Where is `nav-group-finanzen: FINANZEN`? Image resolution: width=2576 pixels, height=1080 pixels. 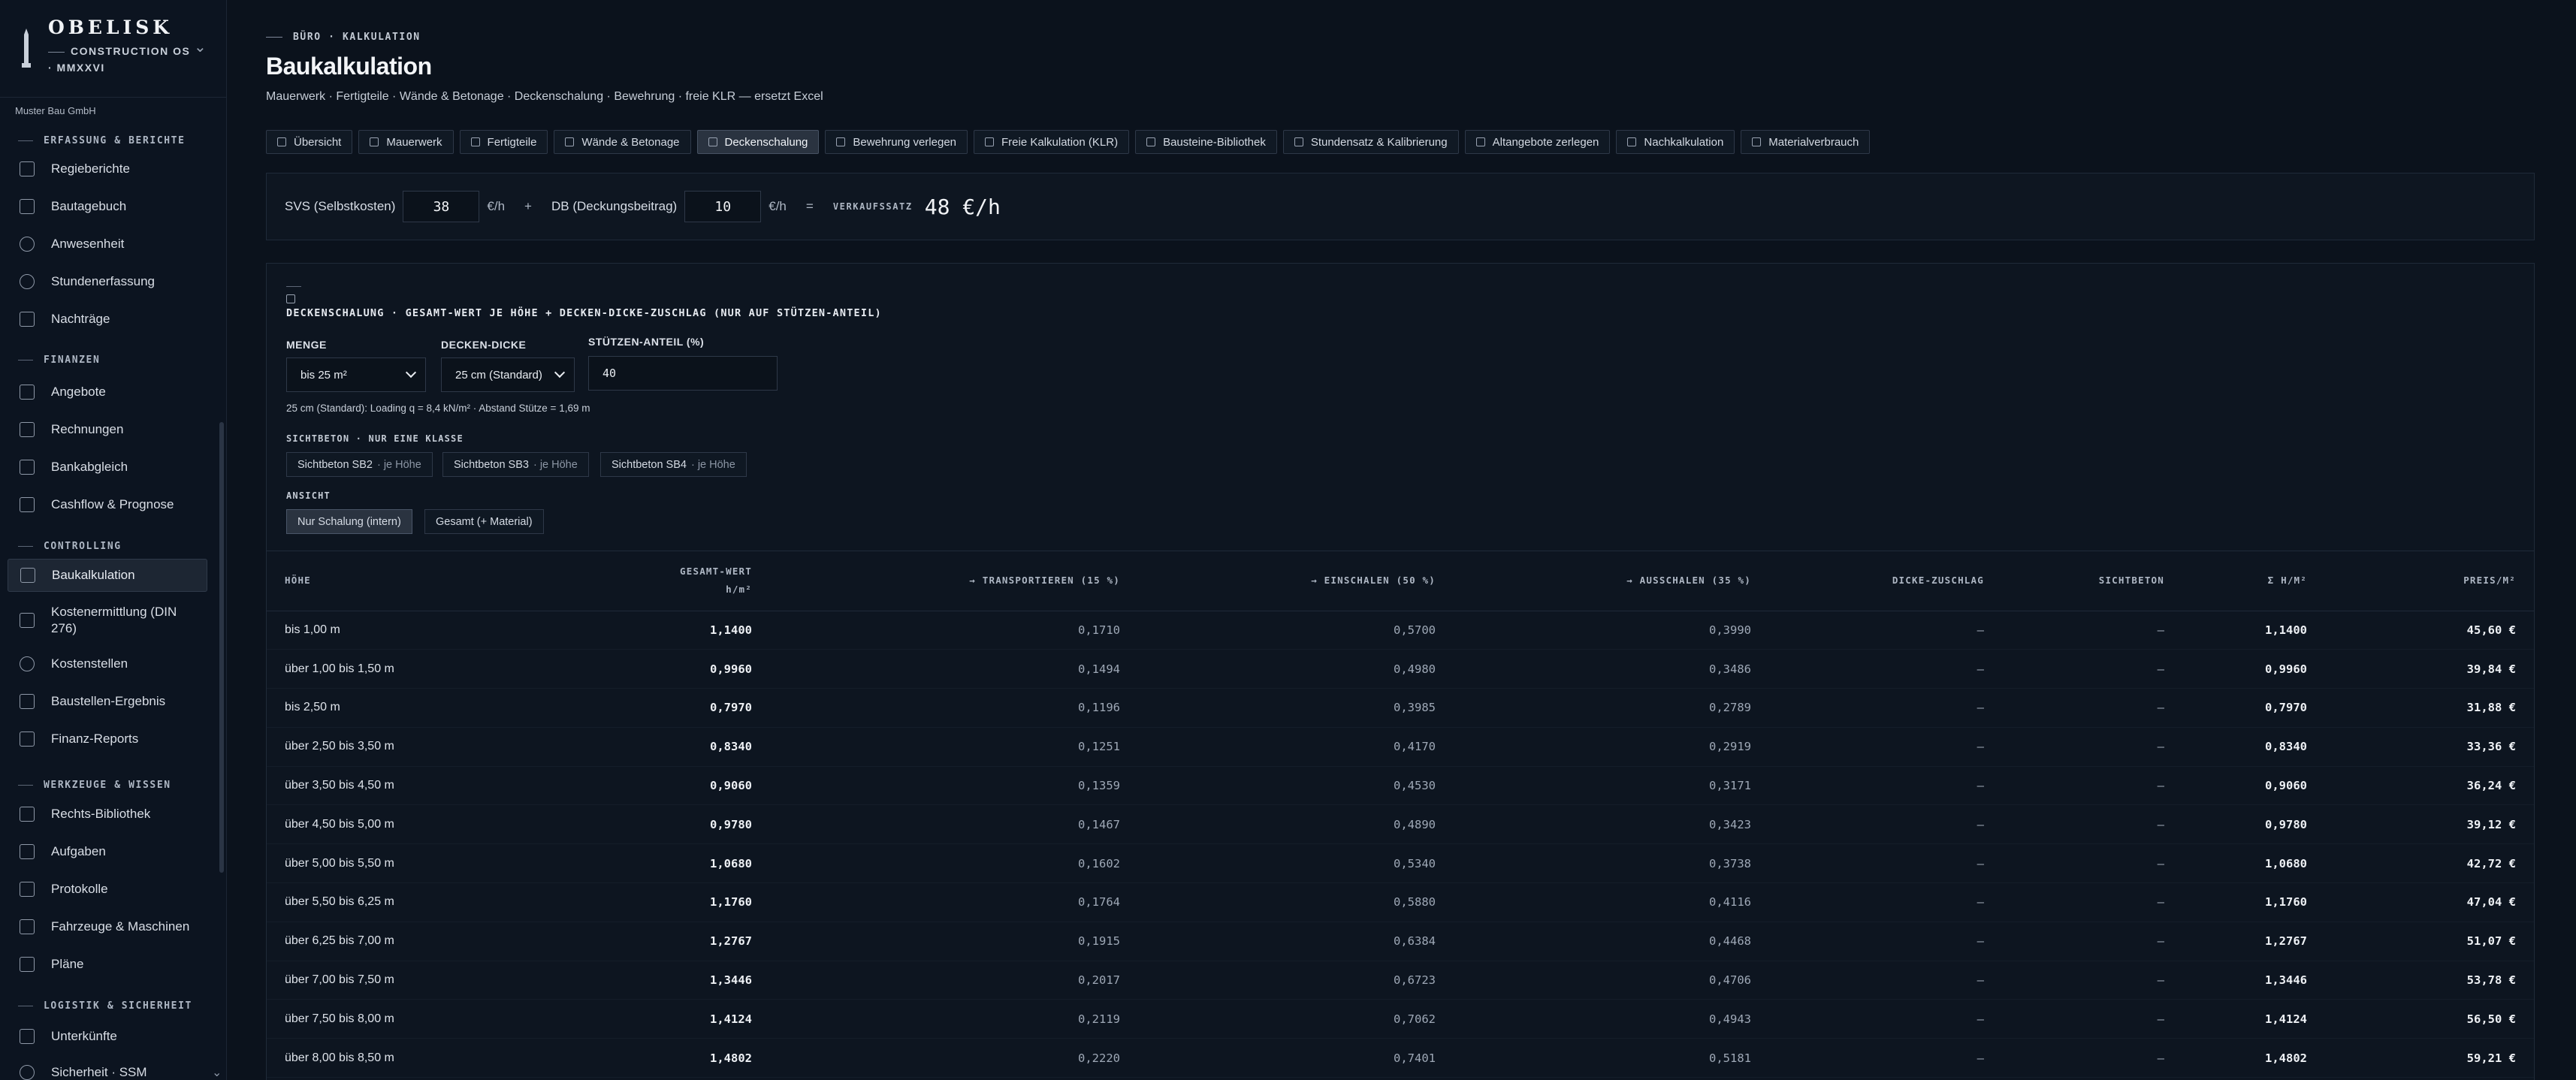
nav-group-finanzen: FINANZEN is located at coordinates (59, 360).